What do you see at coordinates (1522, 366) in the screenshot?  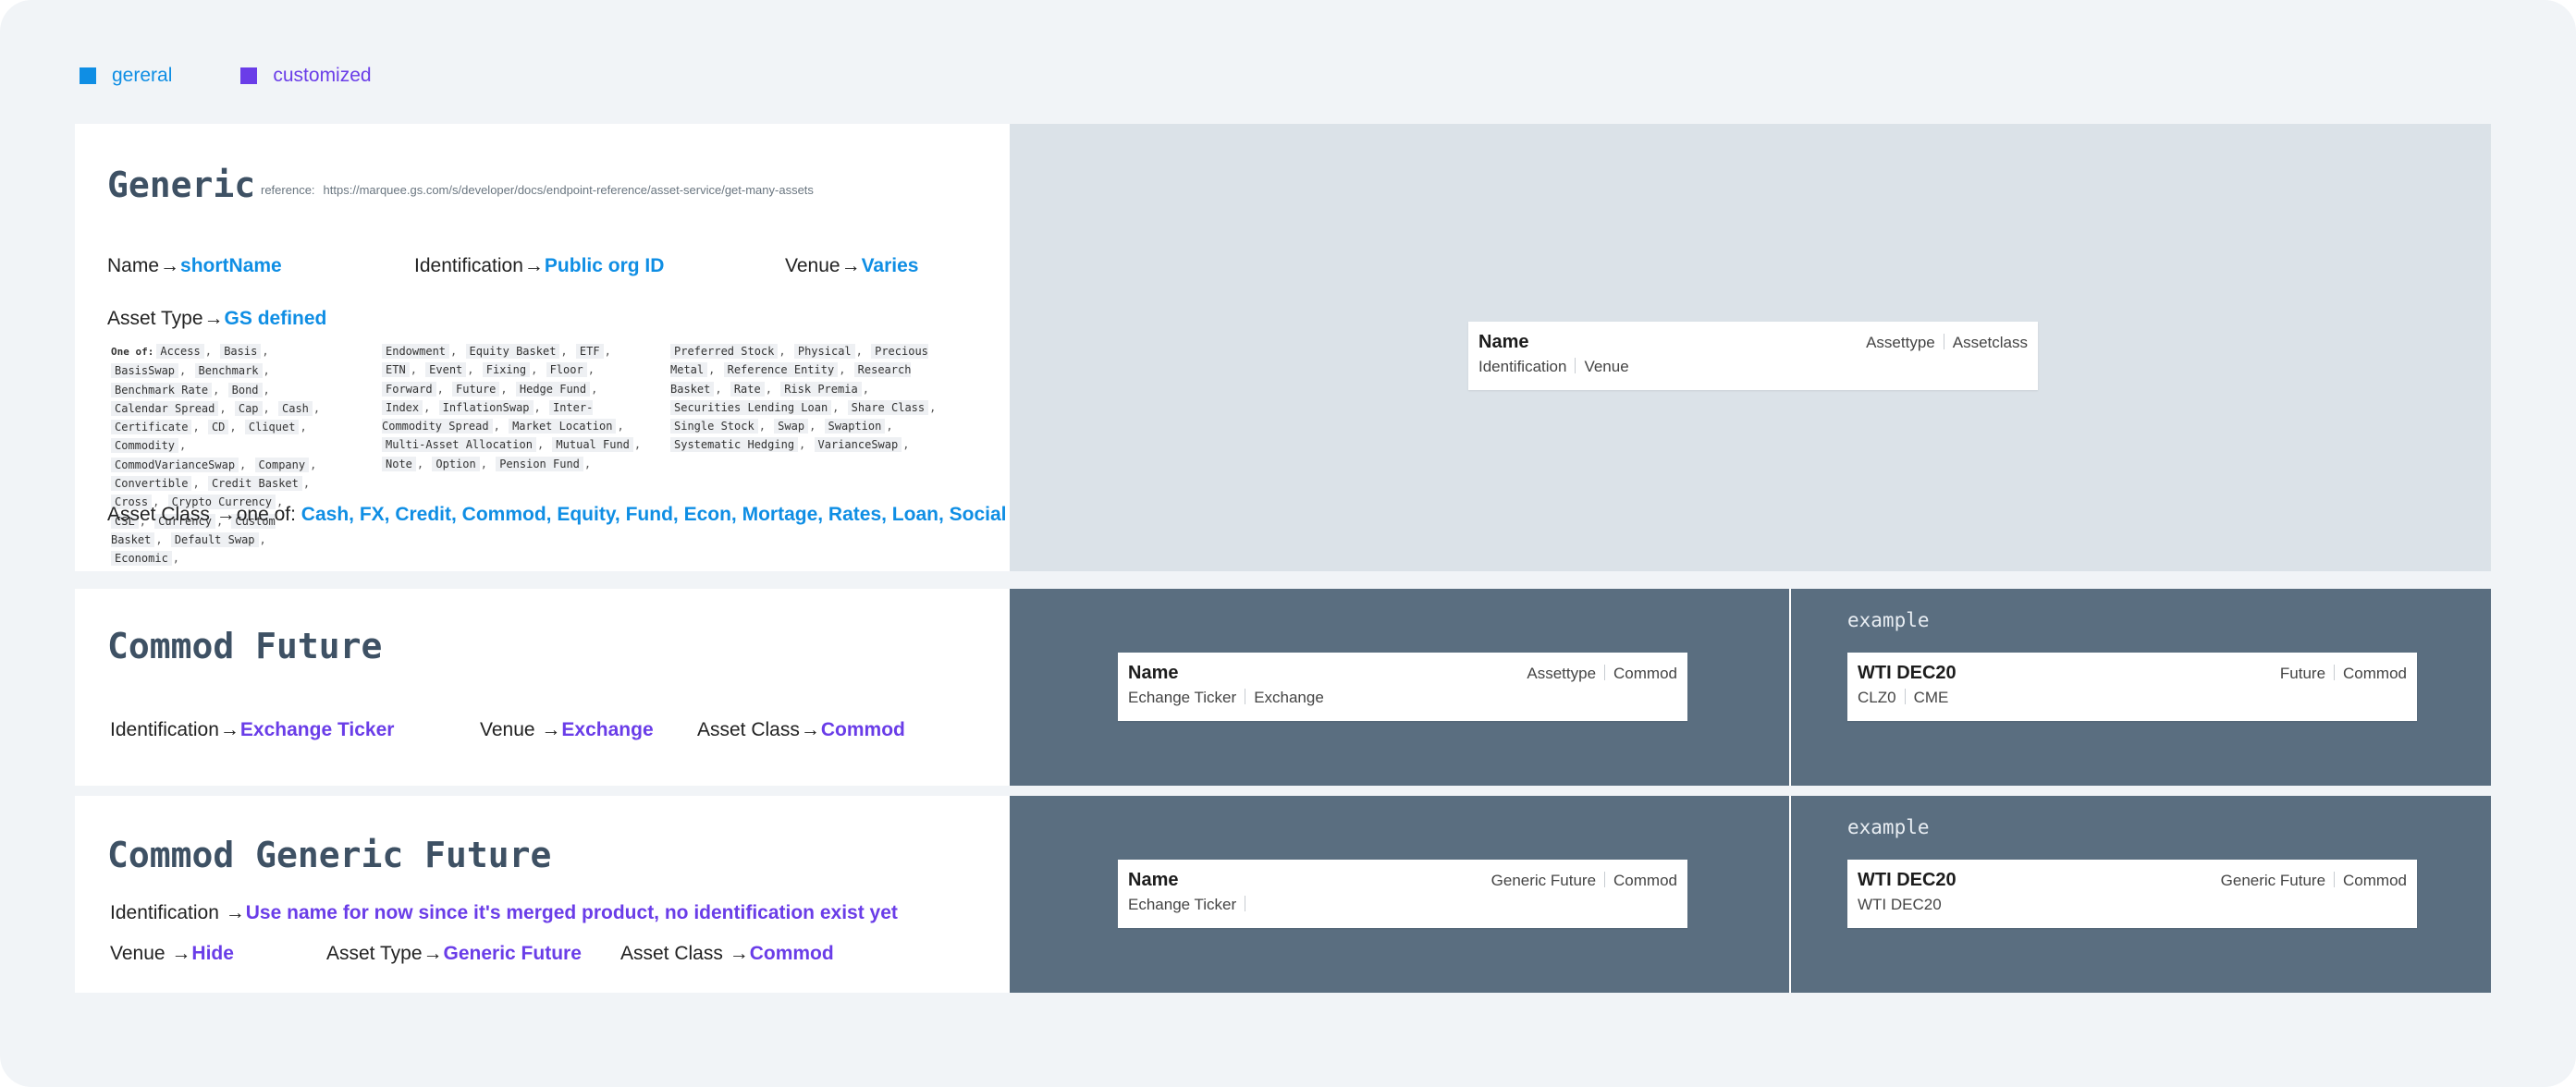 I see `card-sub-identification: Identification` at bounding box center [1522, 366].